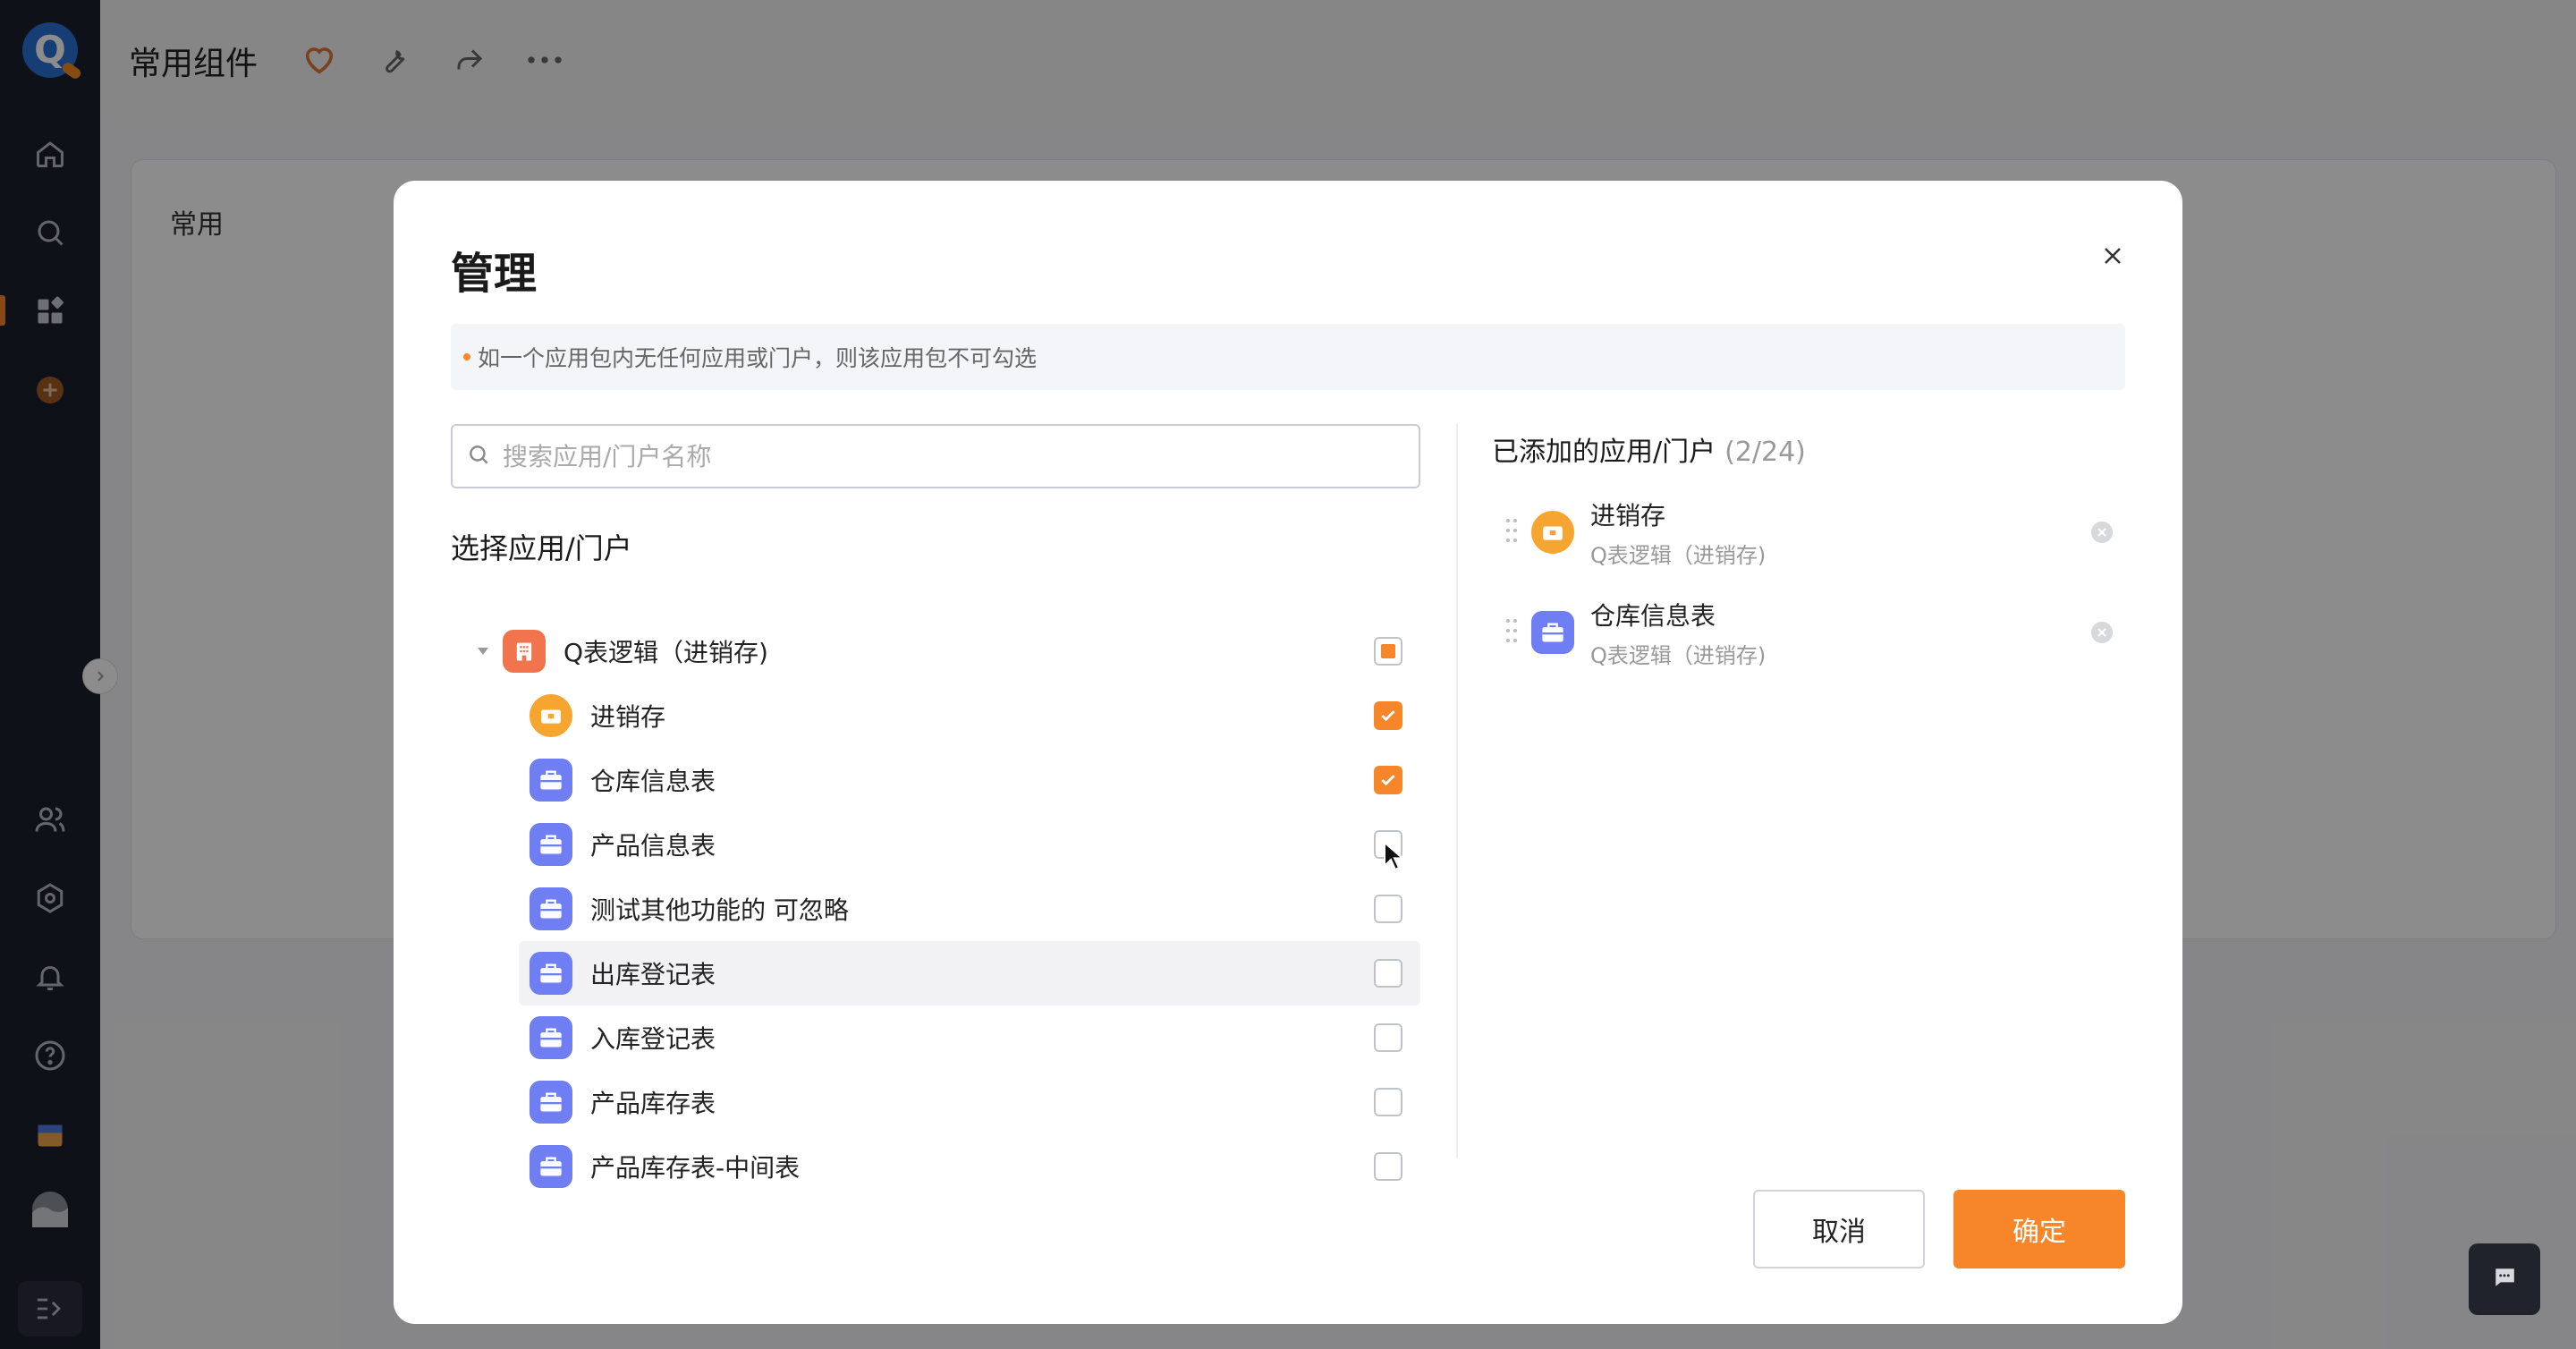 This screenshot has height=1349, width=2576. What do you see at coordinates (1814, 532) in the screenshot?
I see `added-item: 进销存 Q表逻辑（进销存)` at bounding box center [1814, 532].